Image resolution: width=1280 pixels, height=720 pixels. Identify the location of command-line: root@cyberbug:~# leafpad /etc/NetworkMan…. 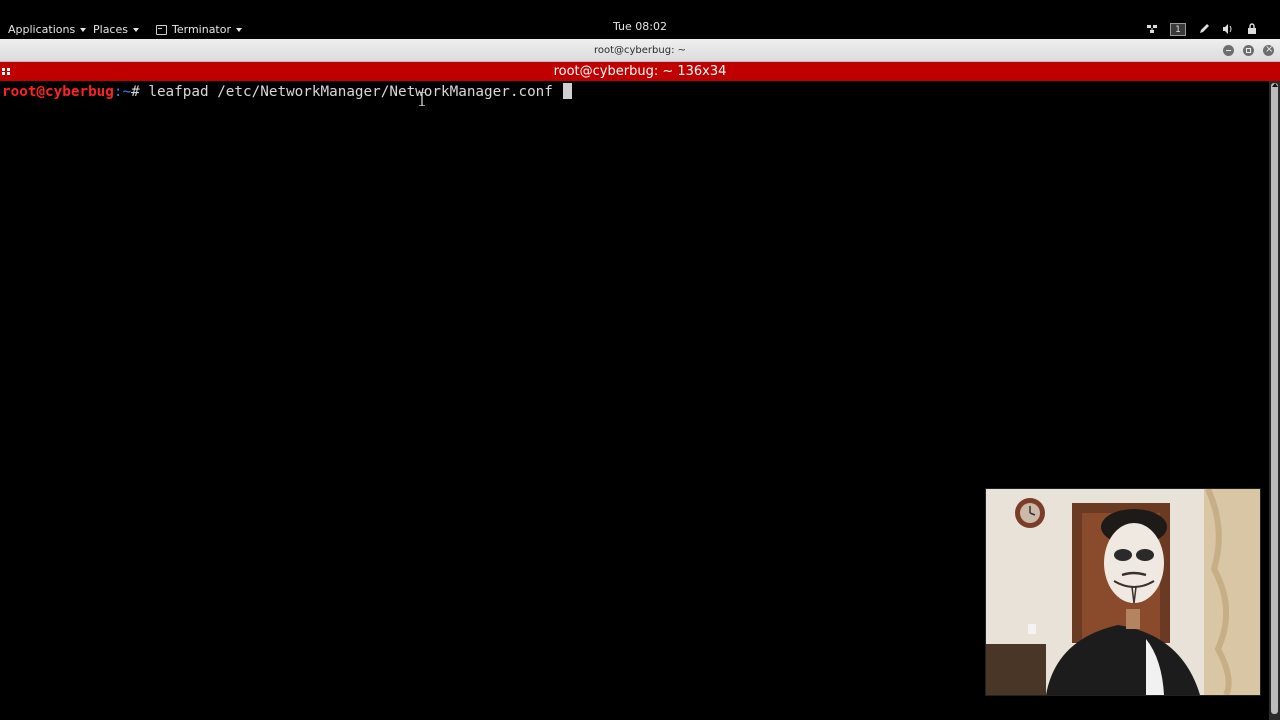
(287, 92).